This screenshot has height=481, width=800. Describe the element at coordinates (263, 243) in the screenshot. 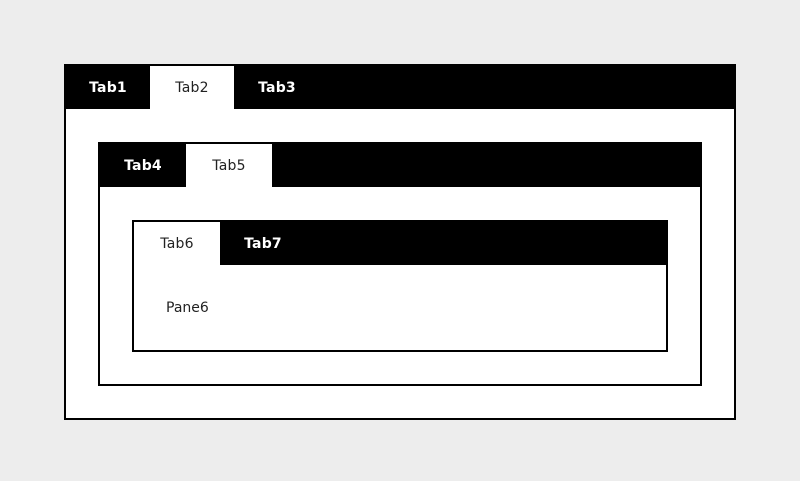

I see `tab-7: Tab7` at that location.